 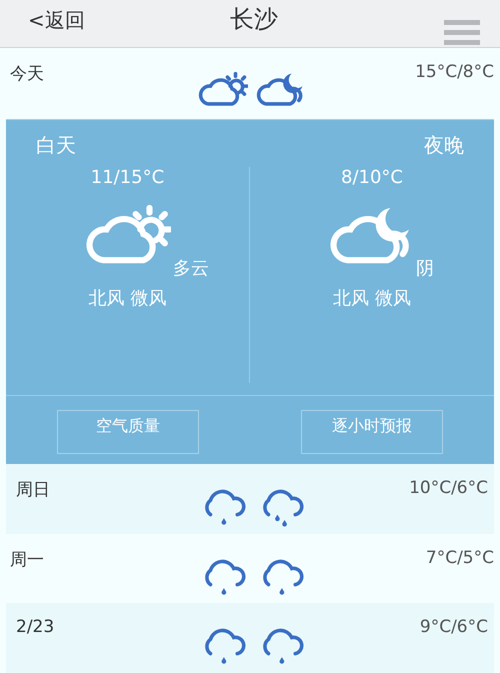 I want to click on temperature-range: 15°C/8°C, so click(x=454, y=72).